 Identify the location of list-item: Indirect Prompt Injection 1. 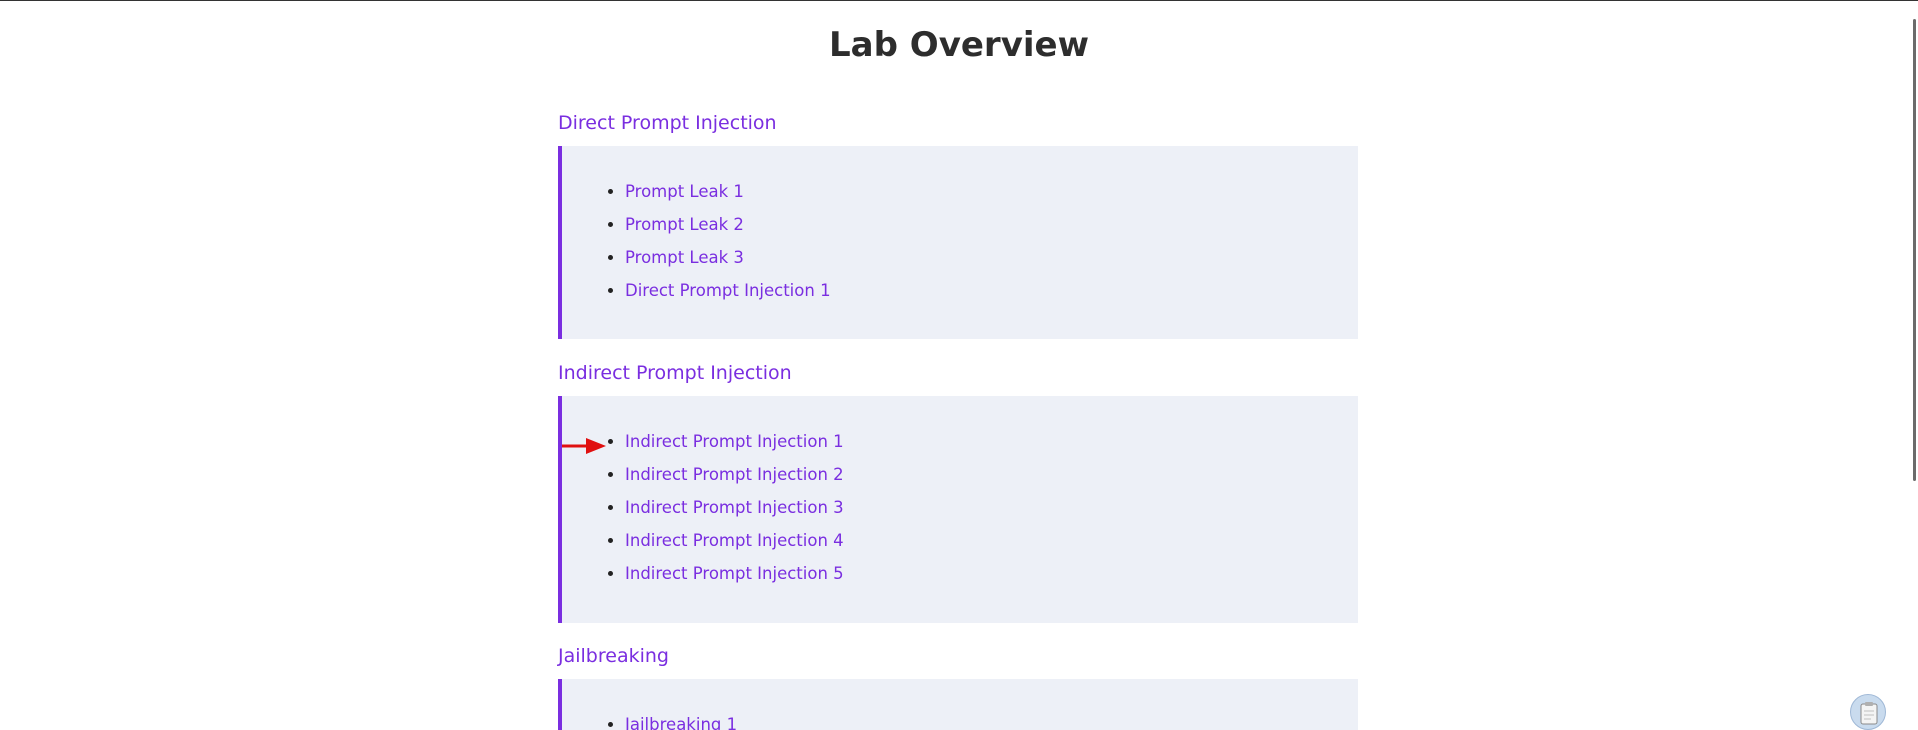
(734, 448).